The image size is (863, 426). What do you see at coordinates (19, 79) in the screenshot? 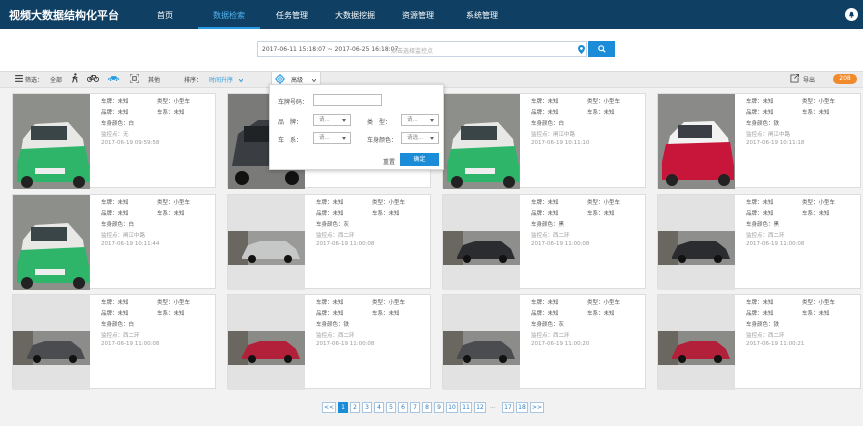
I see `list-icon` at bounding box center [19, 79].